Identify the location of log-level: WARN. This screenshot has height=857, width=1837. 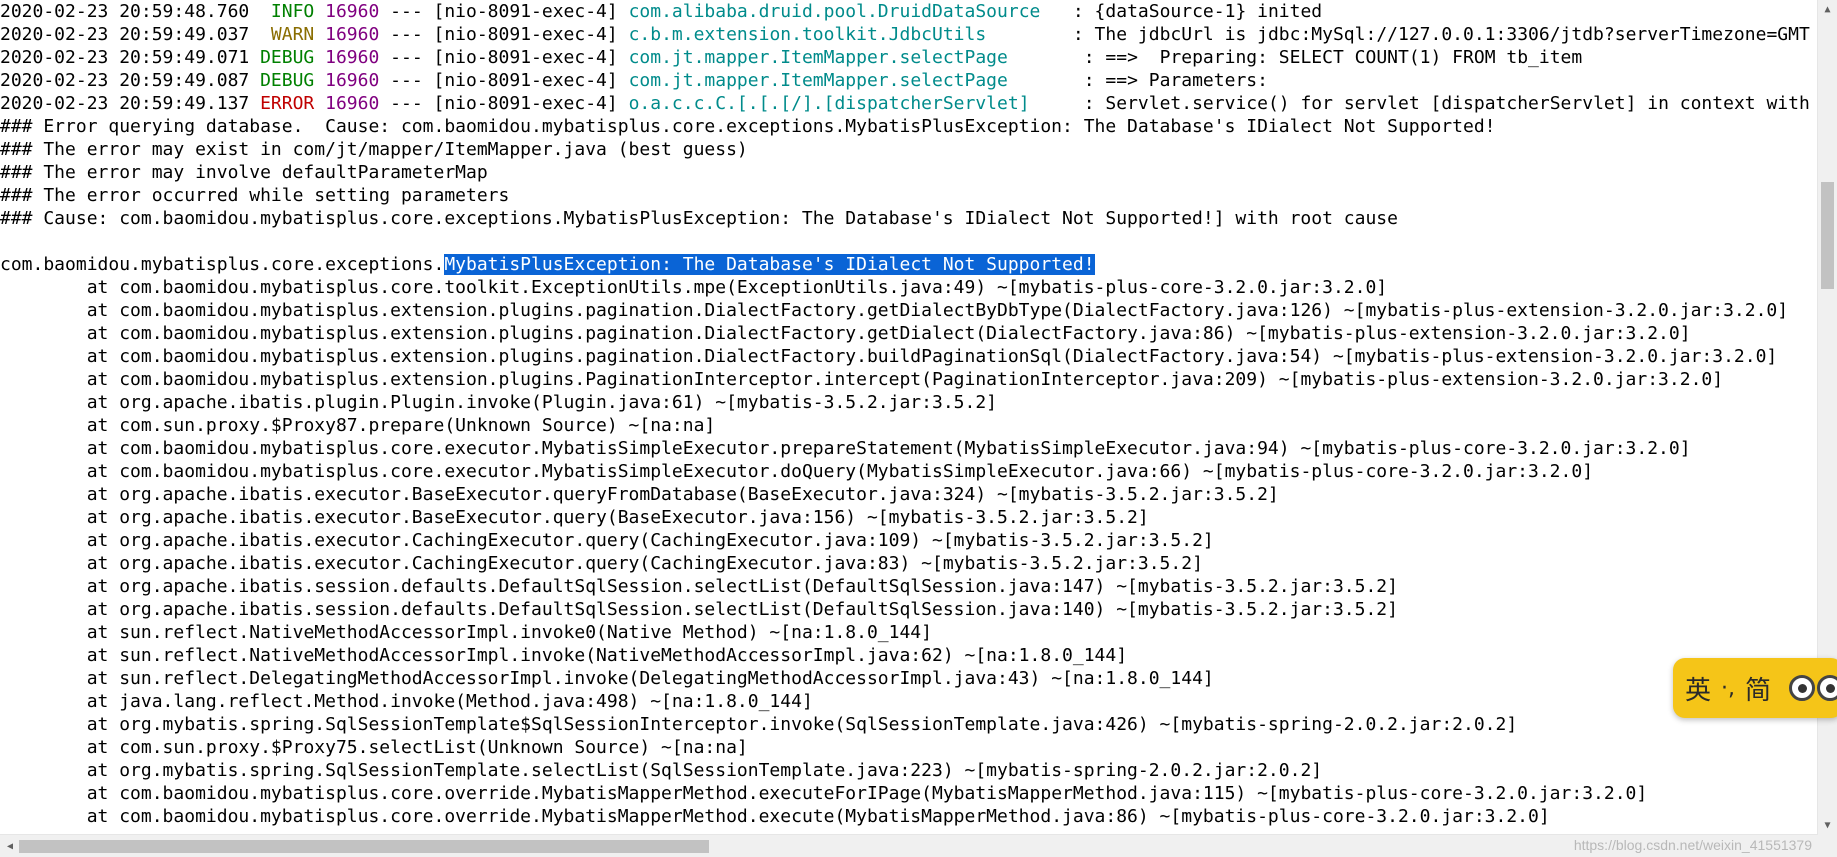
(282, 34).